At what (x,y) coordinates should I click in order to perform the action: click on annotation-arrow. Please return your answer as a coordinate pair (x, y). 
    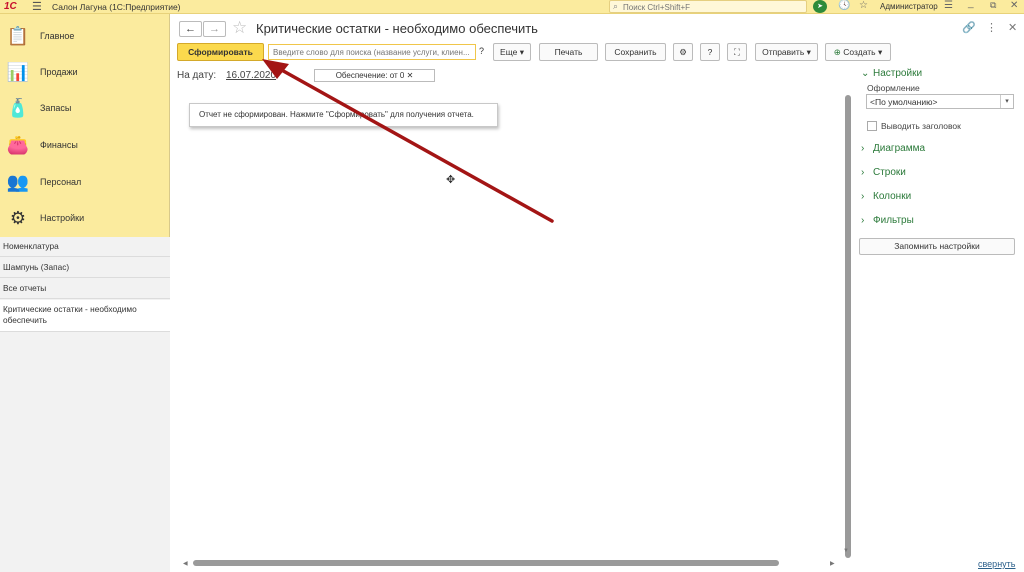
    Looking at the image, I should click on (408, 141).